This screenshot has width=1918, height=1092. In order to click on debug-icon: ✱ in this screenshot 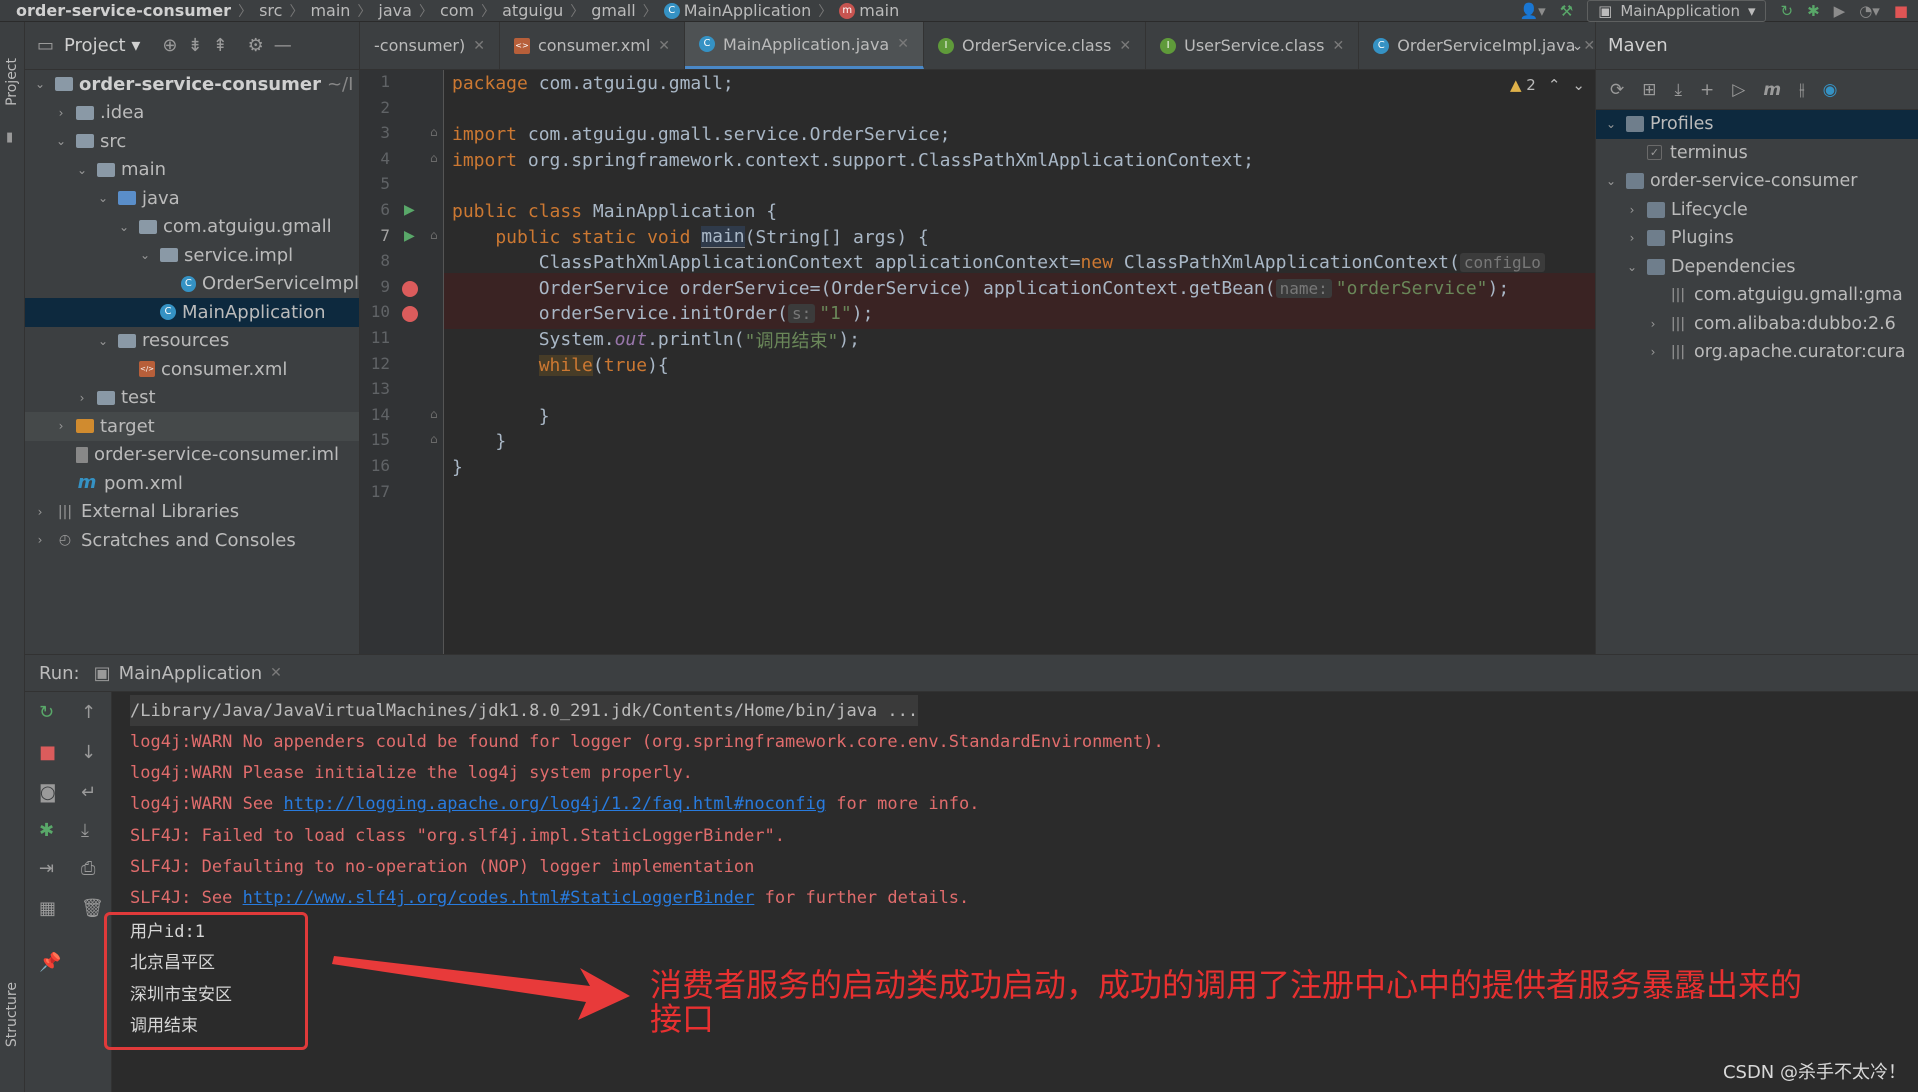, I will do `click(1813, 11)`.